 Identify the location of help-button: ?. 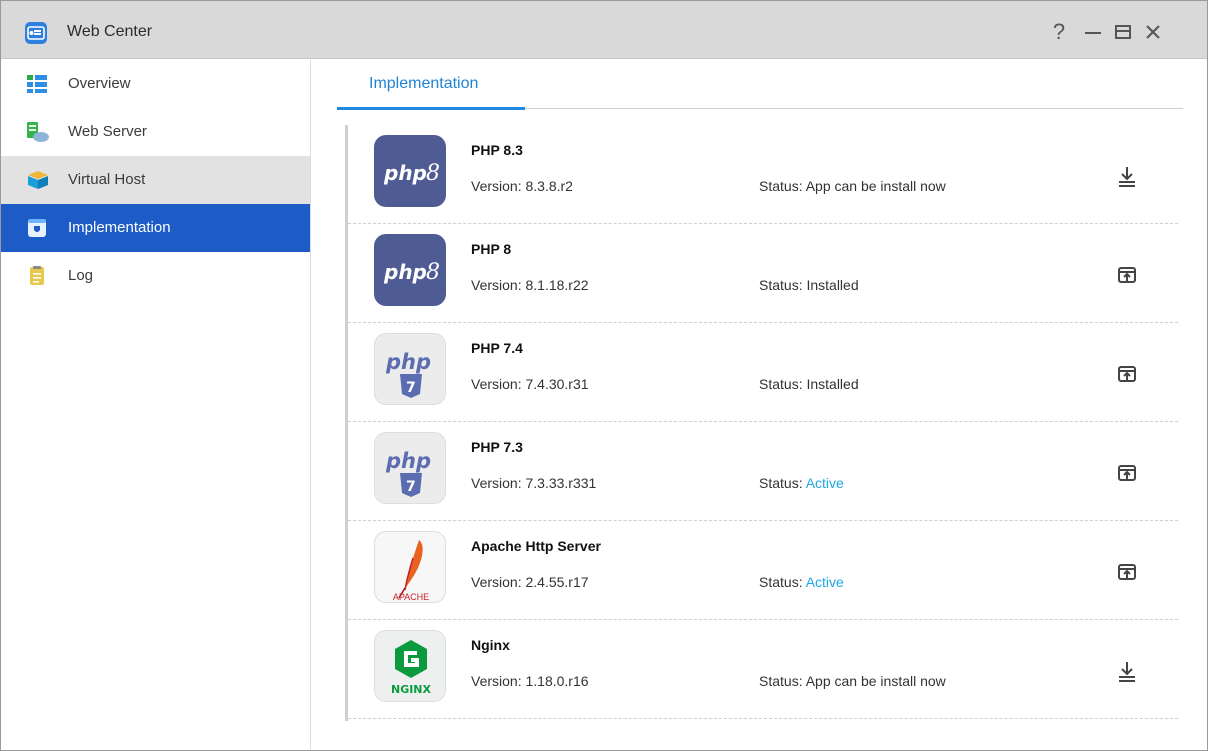
(1059, 32).